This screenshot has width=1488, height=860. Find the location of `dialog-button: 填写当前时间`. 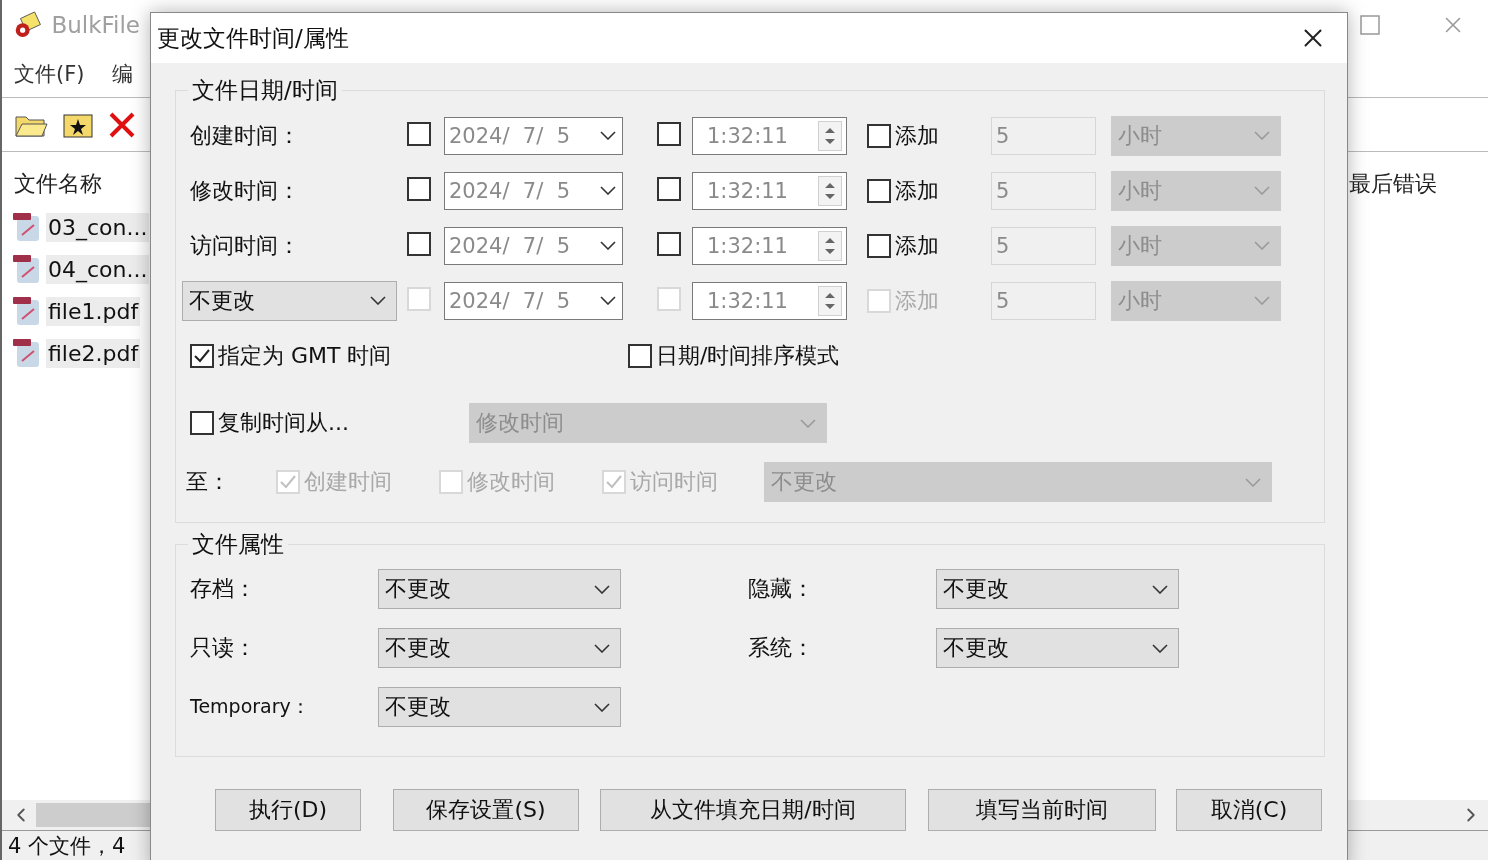

dialog-button: 填写当前时间 is located at coordinates (1042, 810).